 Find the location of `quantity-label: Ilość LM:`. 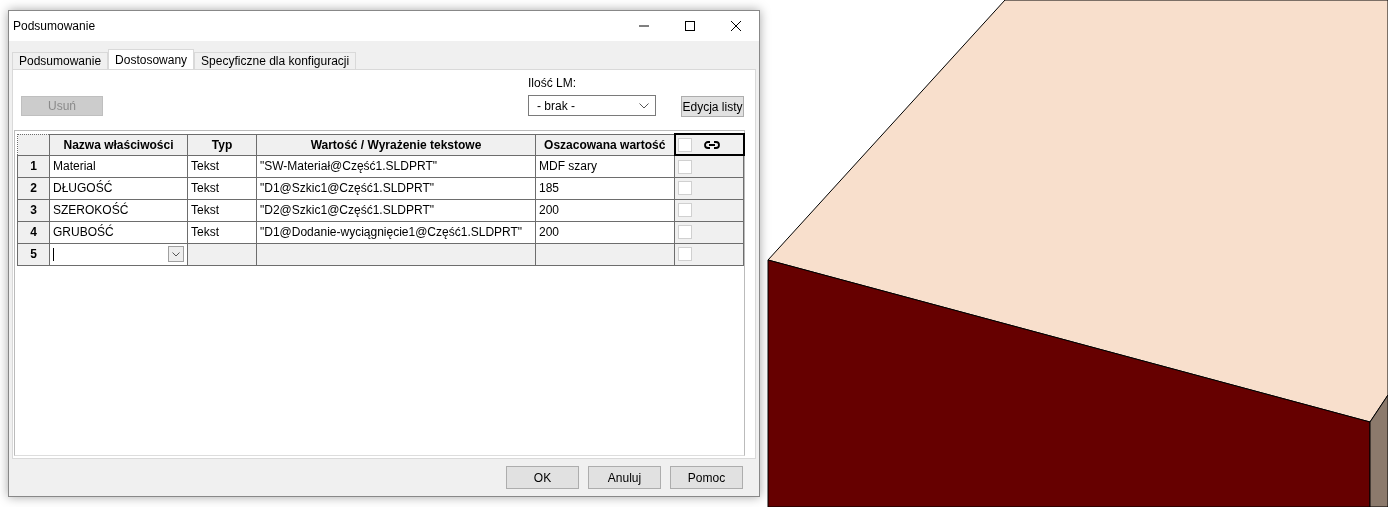

quantity-label: Ilość LM: is located at coordinates (552, 83).